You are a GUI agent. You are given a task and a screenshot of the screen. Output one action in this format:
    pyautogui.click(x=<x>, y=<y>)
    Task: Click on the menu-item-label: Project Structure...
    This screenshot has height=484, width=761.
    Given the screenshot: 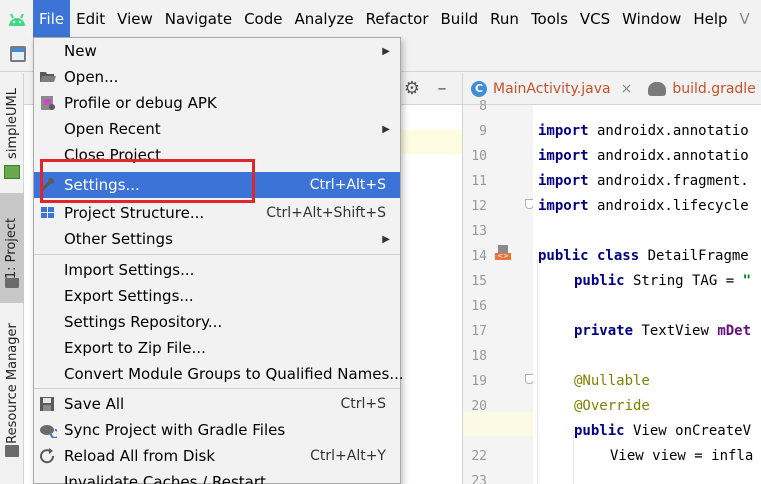 What is the action you would take?
    pyautogui.click(x=134, y=213)
    